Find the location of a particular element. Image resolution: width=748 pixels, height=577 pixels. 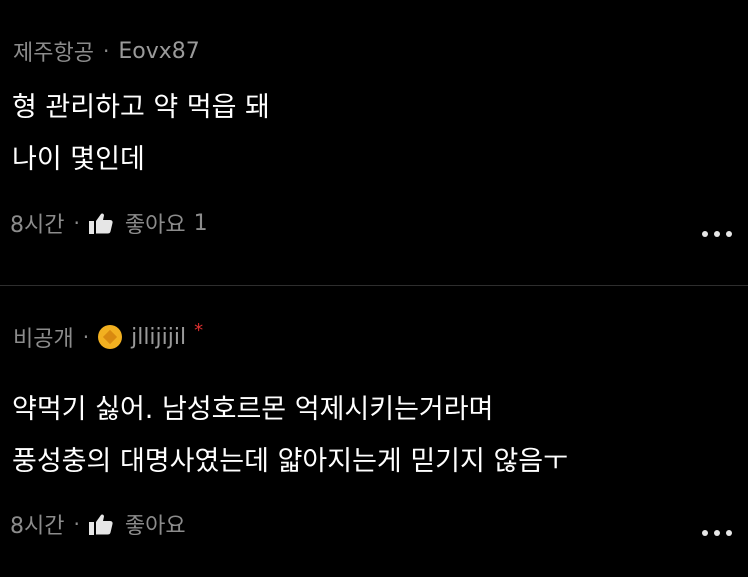

like-count: 1 is located at coordinates (200, 223).